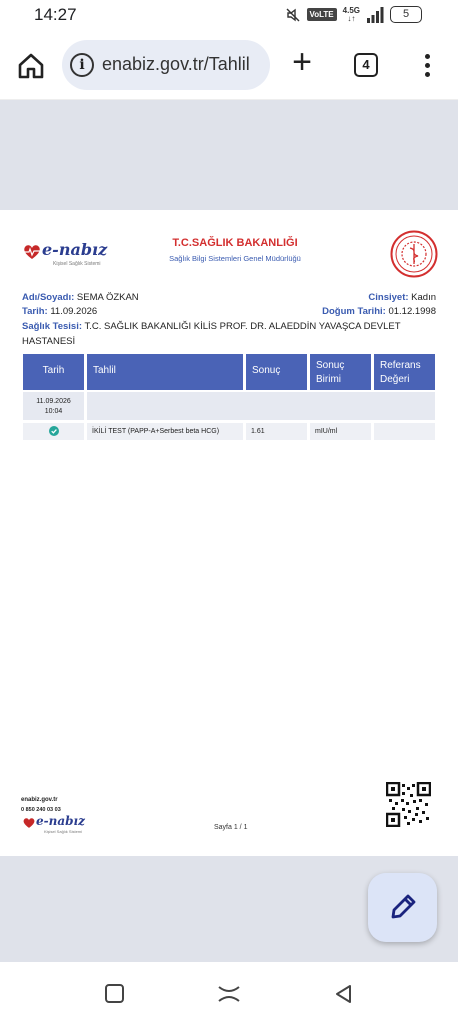 Image resolution: width=458 pixels, height=1024 pixels. I want to click on facility-row-cont: HASTANESİ, so click(49, 341).